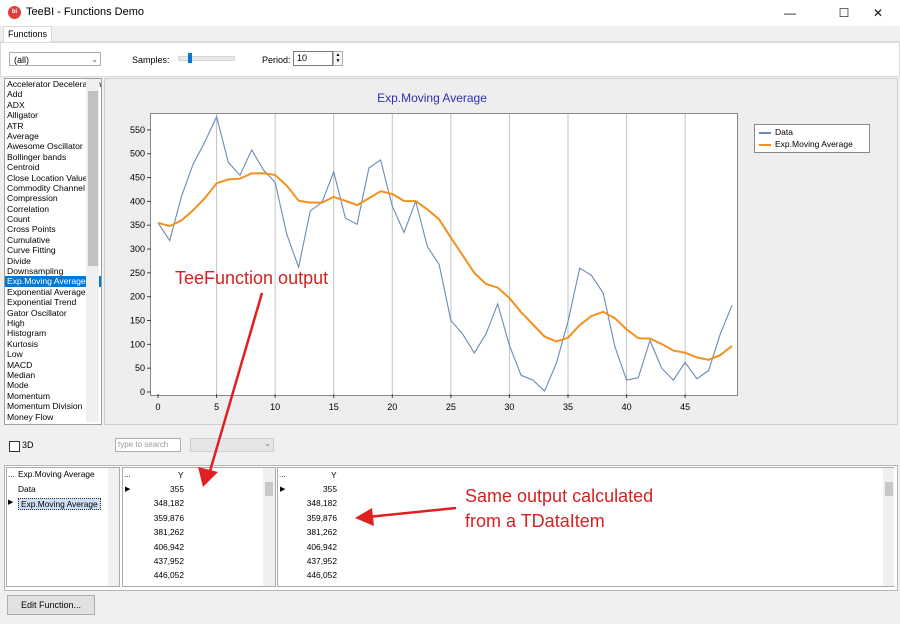  Describe the element at coordinates (113, 527) in the screenshot. I see `tree-scrollbar` at that location.